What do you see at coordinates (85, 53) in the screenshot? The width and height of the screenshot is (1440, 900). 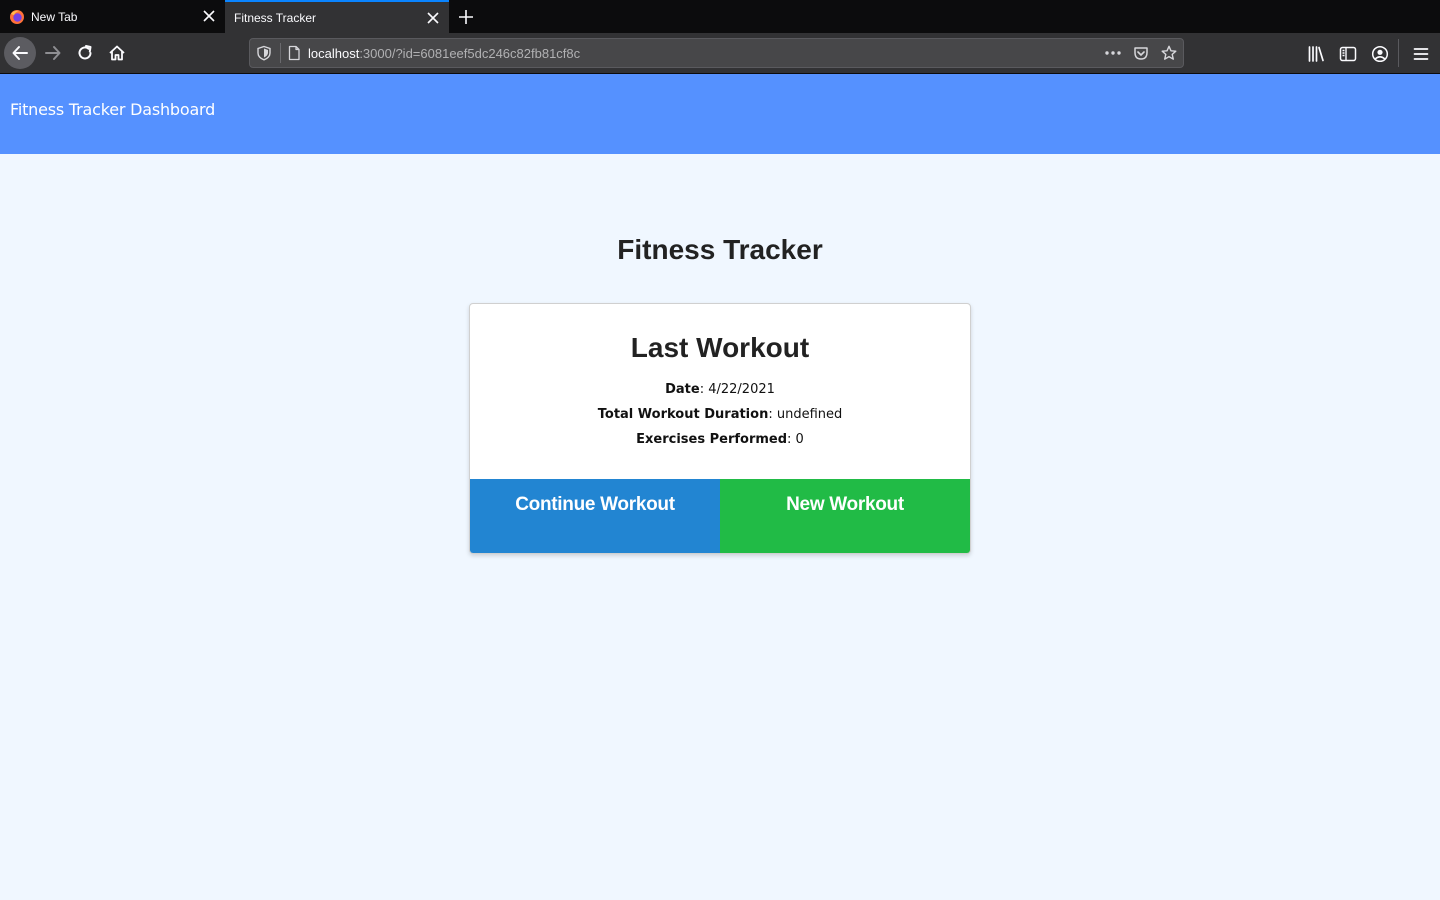 I see `reload-icon` at bounding box center [85, 53].